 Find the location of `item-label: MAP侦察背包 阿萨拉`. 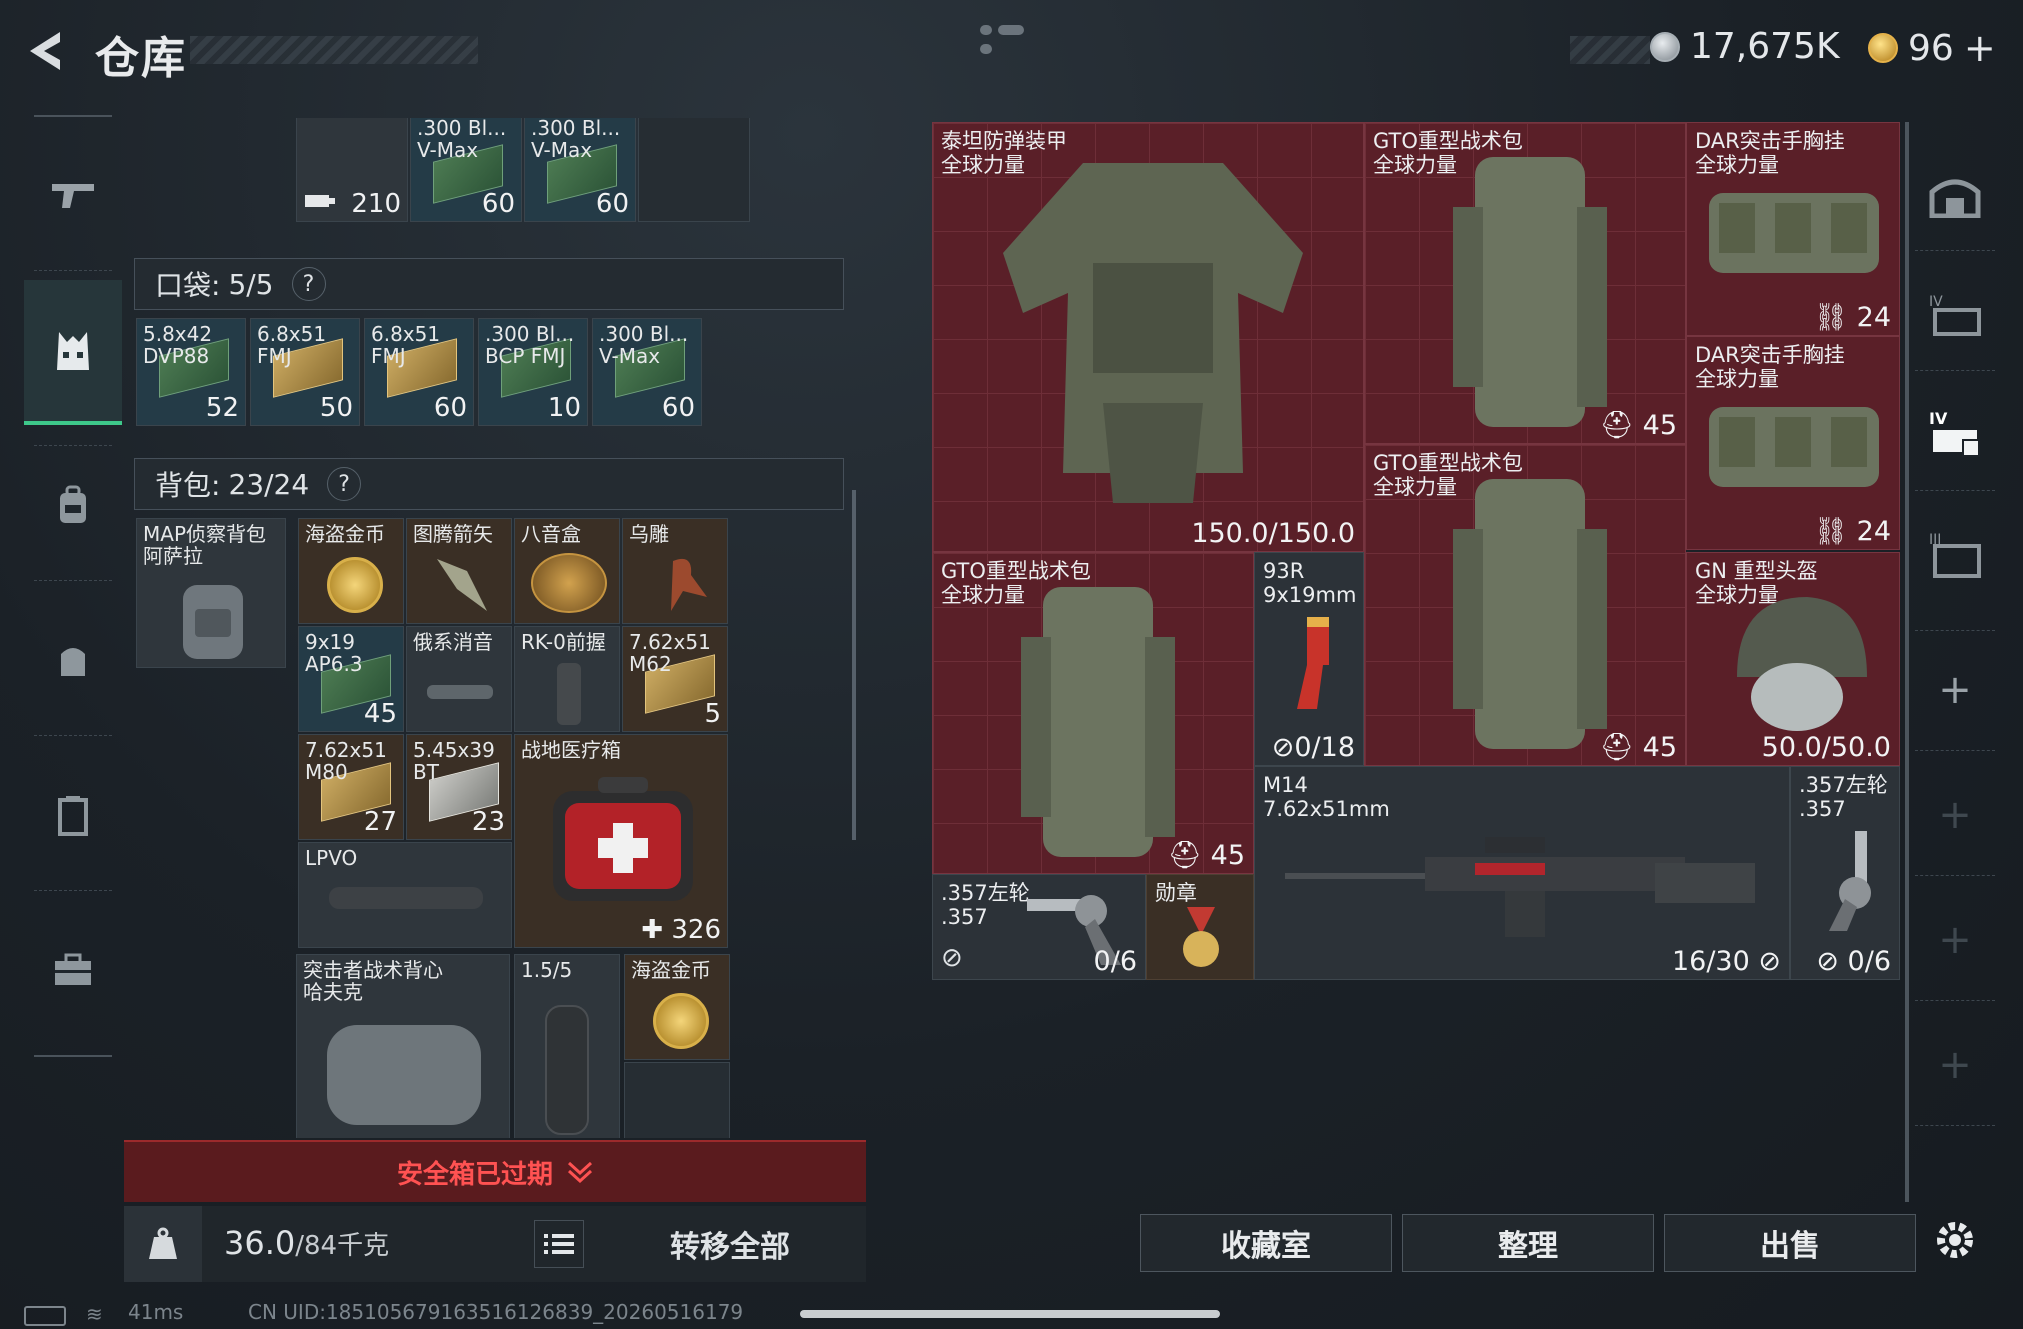

item-label: MAP侦察背包 阿萨拉 is located at coordinates (204, 545).